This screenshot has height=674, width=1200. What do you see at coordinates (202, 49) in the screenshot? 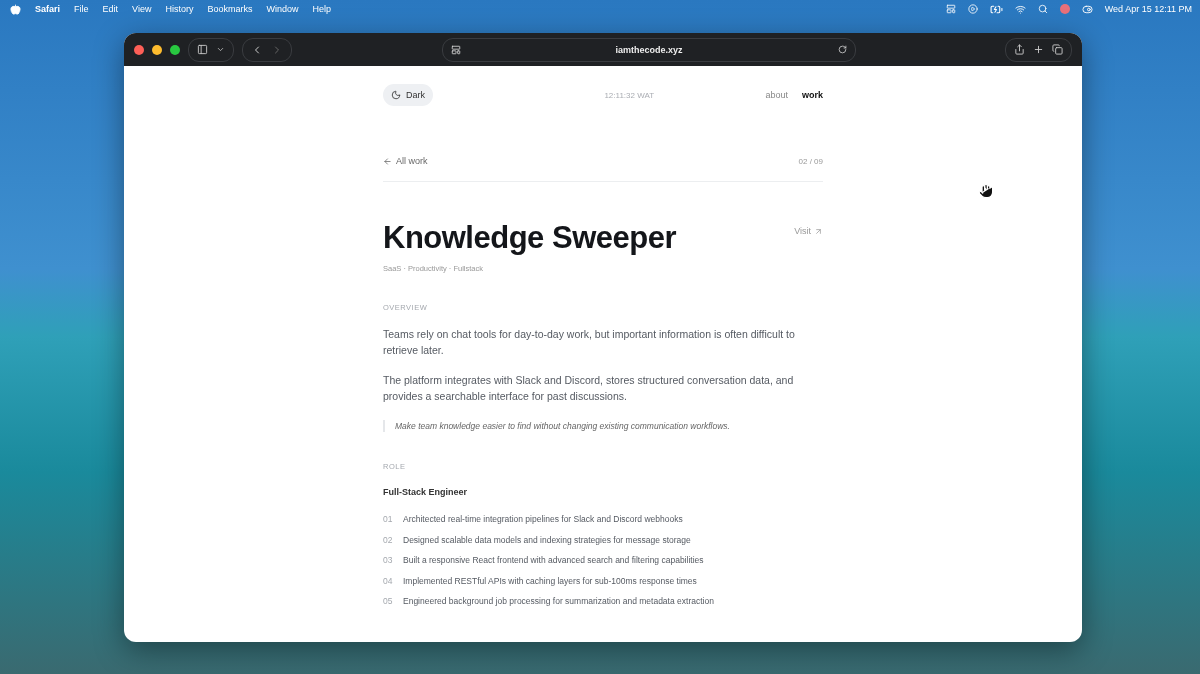
I see `sidebar-icon` at bounding box center [202, 49].